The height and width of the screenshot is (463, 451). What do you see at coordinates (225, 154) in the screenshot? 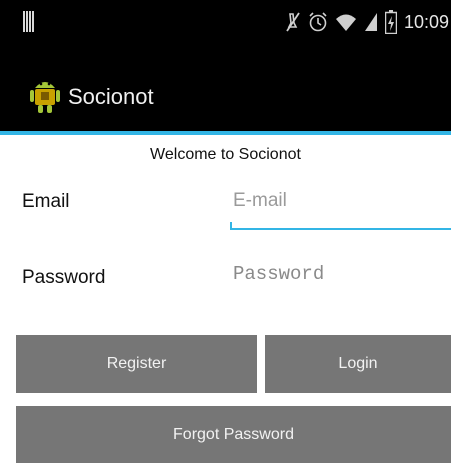
I see `welcome-text: Welcome to Socionot` at bounding box center [225, 154].